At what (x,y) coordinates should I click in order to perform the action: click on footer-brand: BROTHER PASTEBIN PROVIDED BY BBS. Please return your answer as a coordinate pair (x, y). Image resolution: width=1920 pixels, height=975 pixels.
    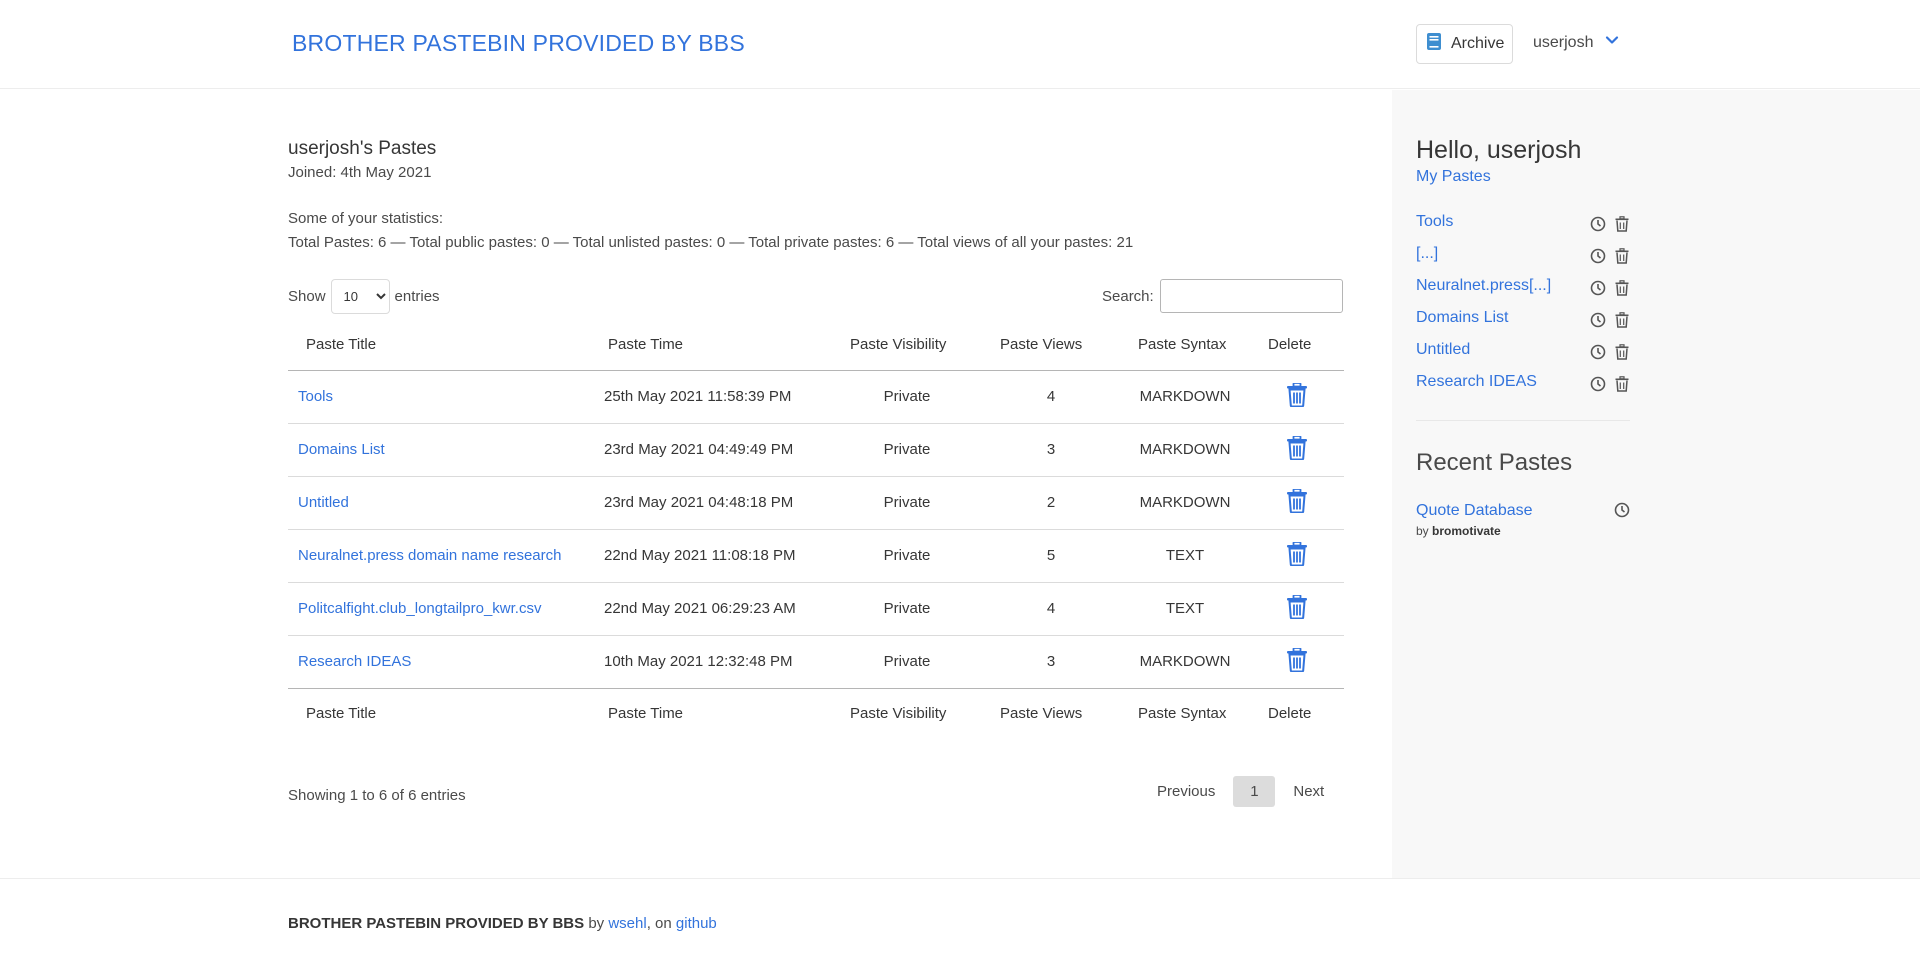
    Looking at the image, I should click on (436, 923).